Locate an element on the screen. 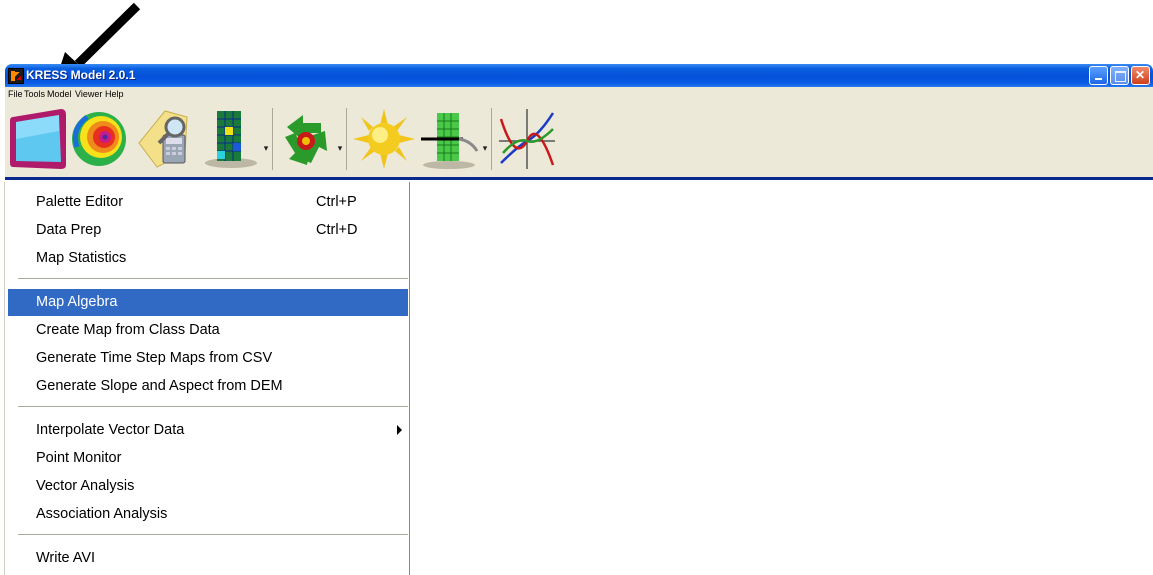 This screenshot has height=575, width=1153. menu-item-generate-time-step-maps: Generate Time Step Maps from CSV is located at coordinates (208, 358).